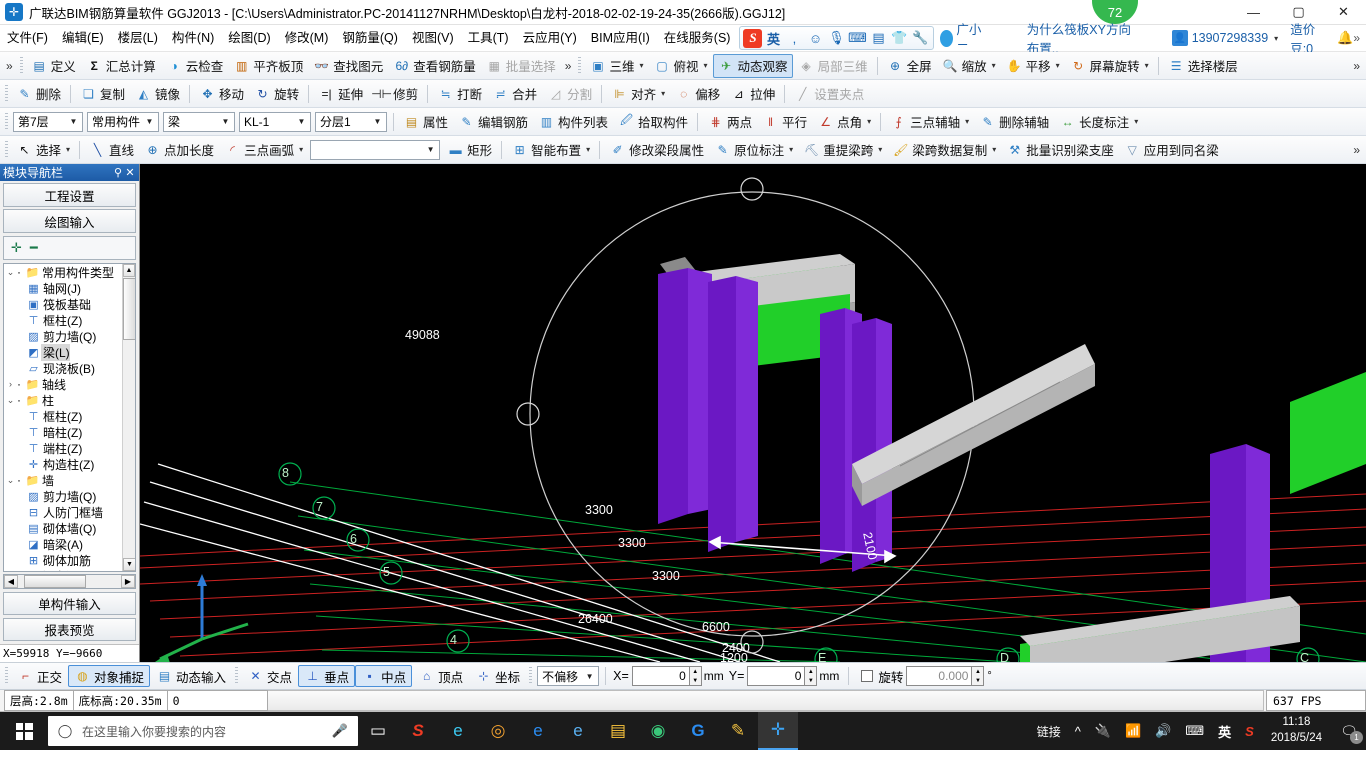 The height and width of the screenshot is (768, 1366). I want to click on apply-same-beam-button: ▽ 应用到同名梁, so click(1171, 150).